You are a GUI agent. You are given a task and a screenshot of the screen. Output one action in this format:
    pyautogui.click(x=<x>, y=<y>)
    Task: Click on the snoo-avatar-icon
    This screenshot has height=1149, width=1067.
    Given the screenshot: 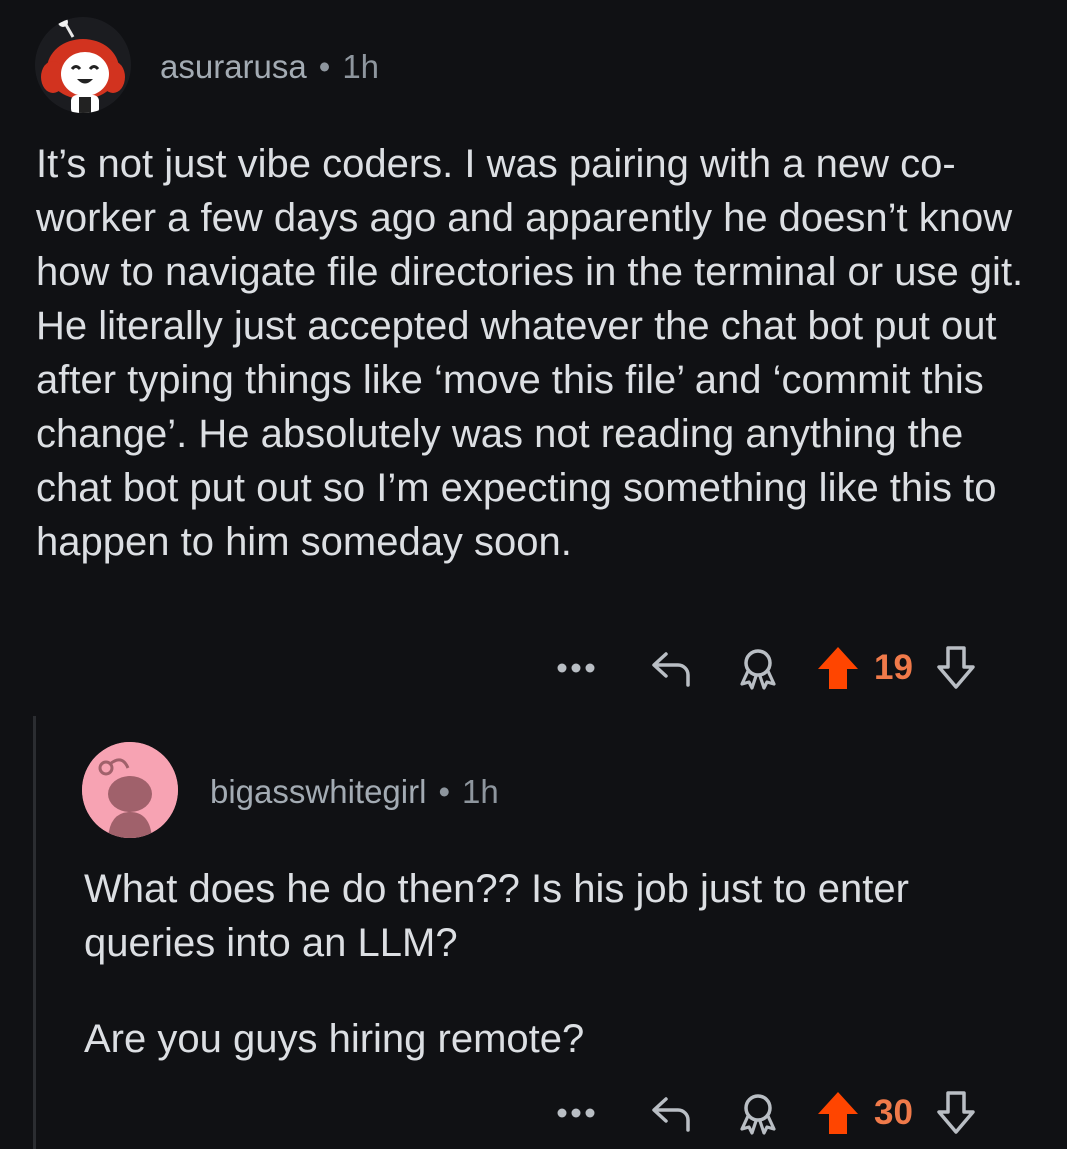 What is the action you would take?
    pyautogui.click(x=83, y=65)
    